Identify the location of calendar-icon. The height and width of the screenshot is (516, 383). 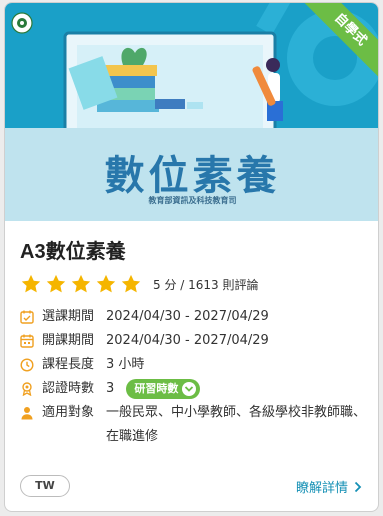
(27, 341).